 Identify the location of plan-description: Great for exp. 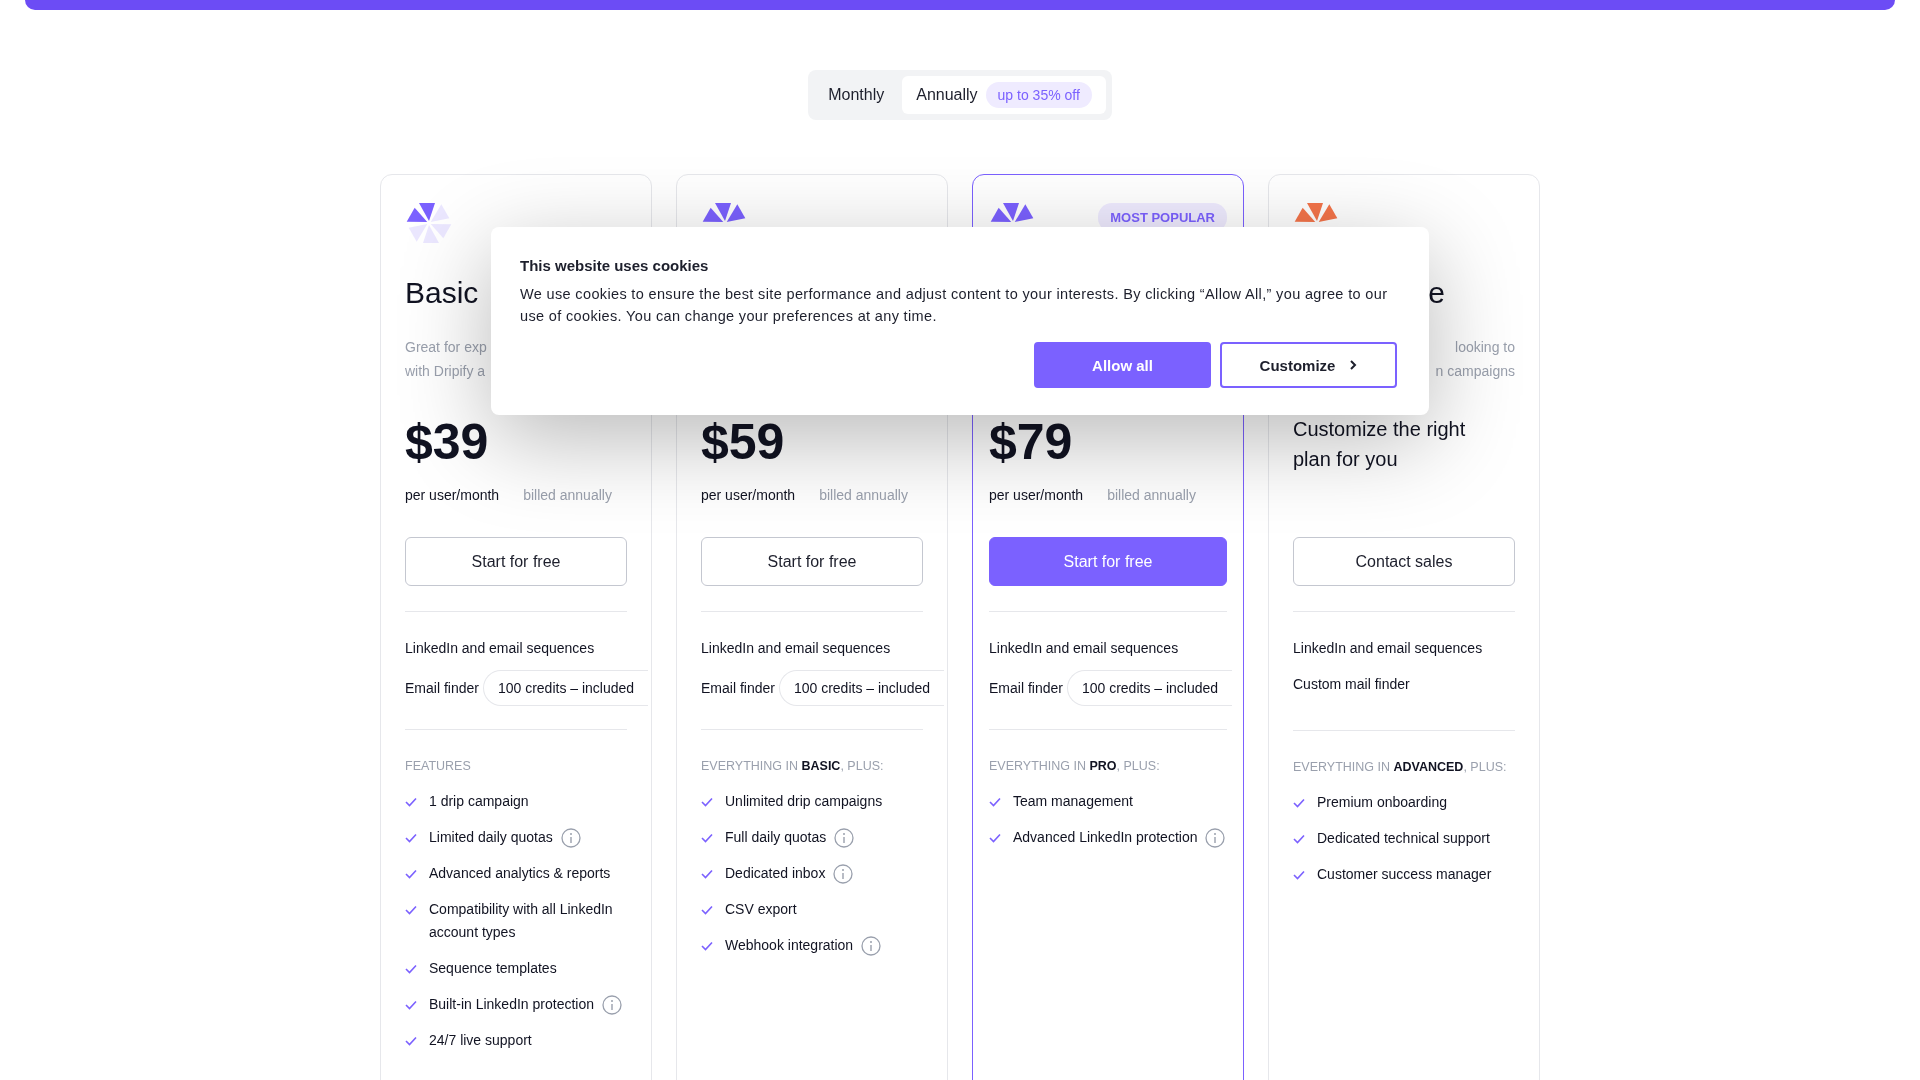
(446, 347).